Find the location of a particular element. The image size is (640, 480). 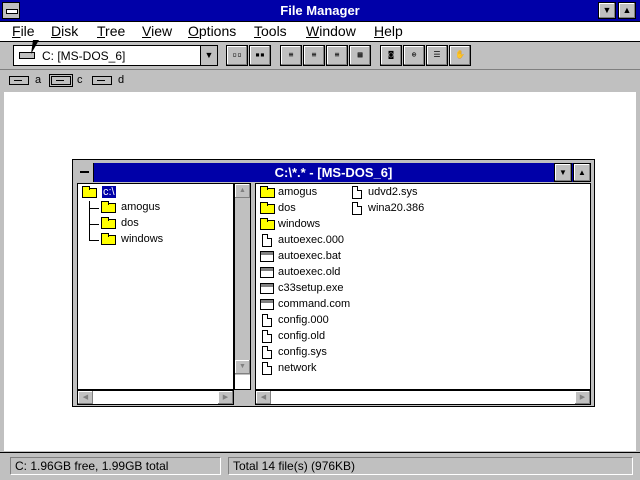

file-name: autoexec.bat is located at coordinates (309, 256).